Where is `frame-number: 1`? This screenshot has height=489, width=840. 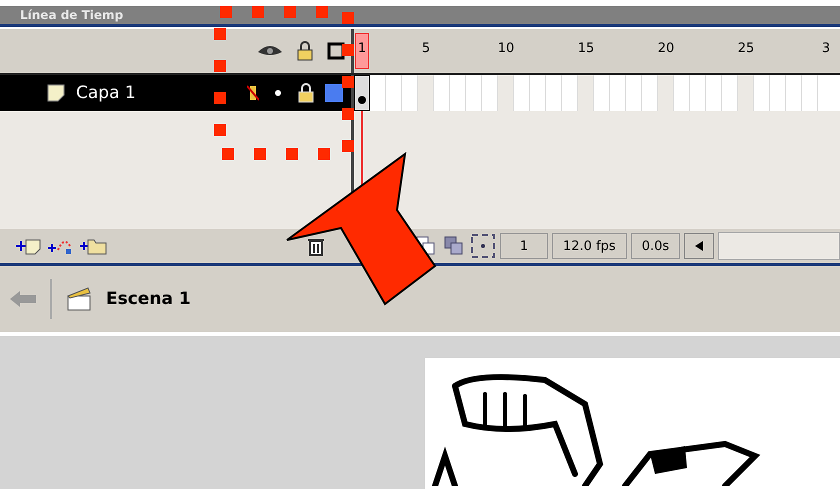
frame-number: 1 is located at coordinates (362, 48).